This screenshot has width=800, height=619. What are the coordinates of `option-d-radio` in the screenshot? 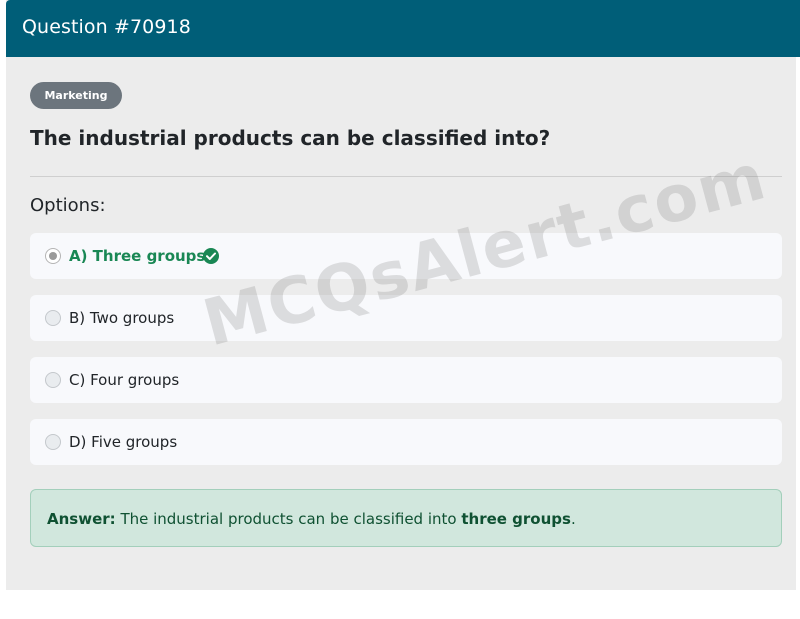 It's located at (53, 442).